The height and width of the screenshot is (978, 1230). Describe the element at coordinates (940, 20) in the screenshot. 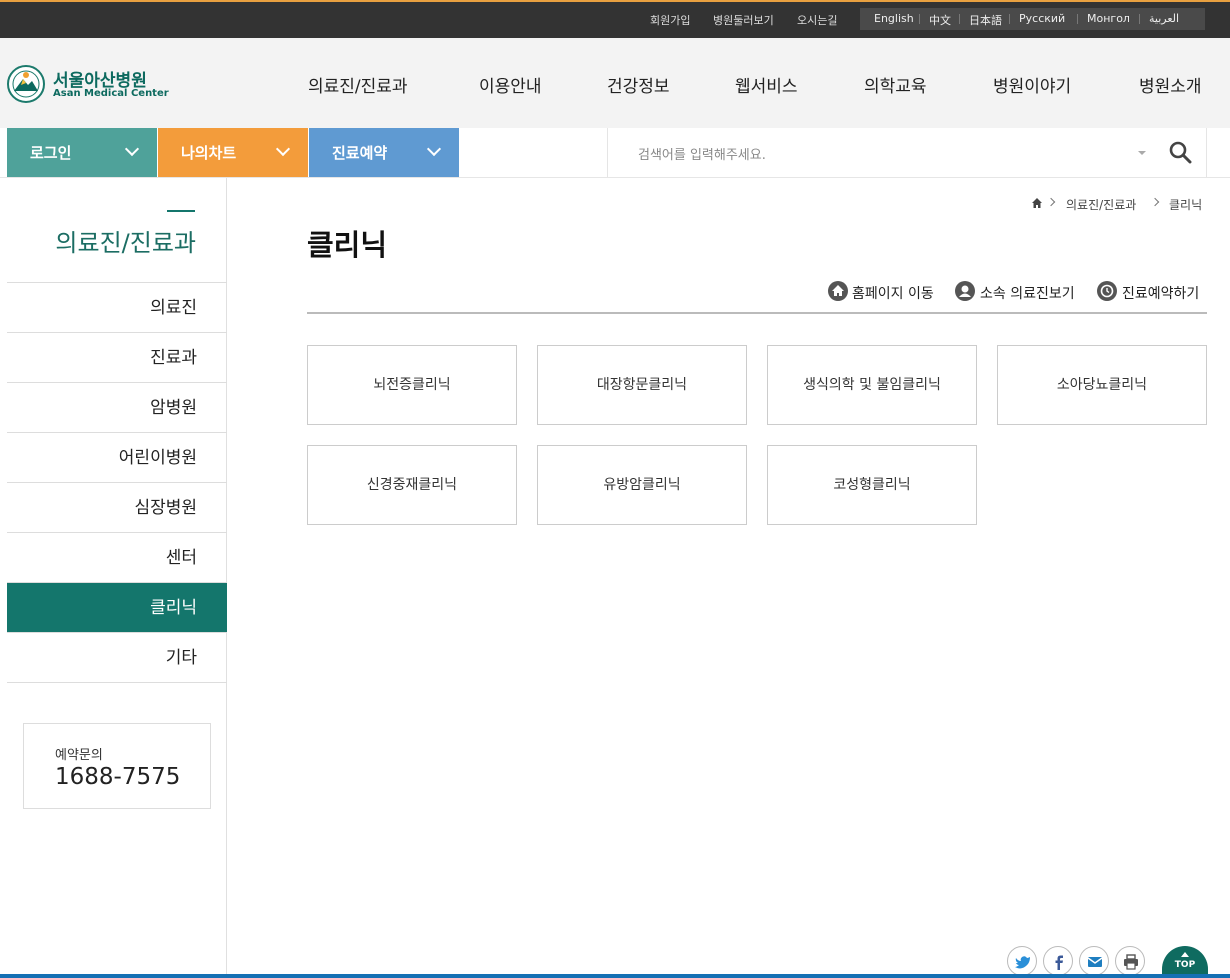

I see `lang-chinese: 中文` at that location.